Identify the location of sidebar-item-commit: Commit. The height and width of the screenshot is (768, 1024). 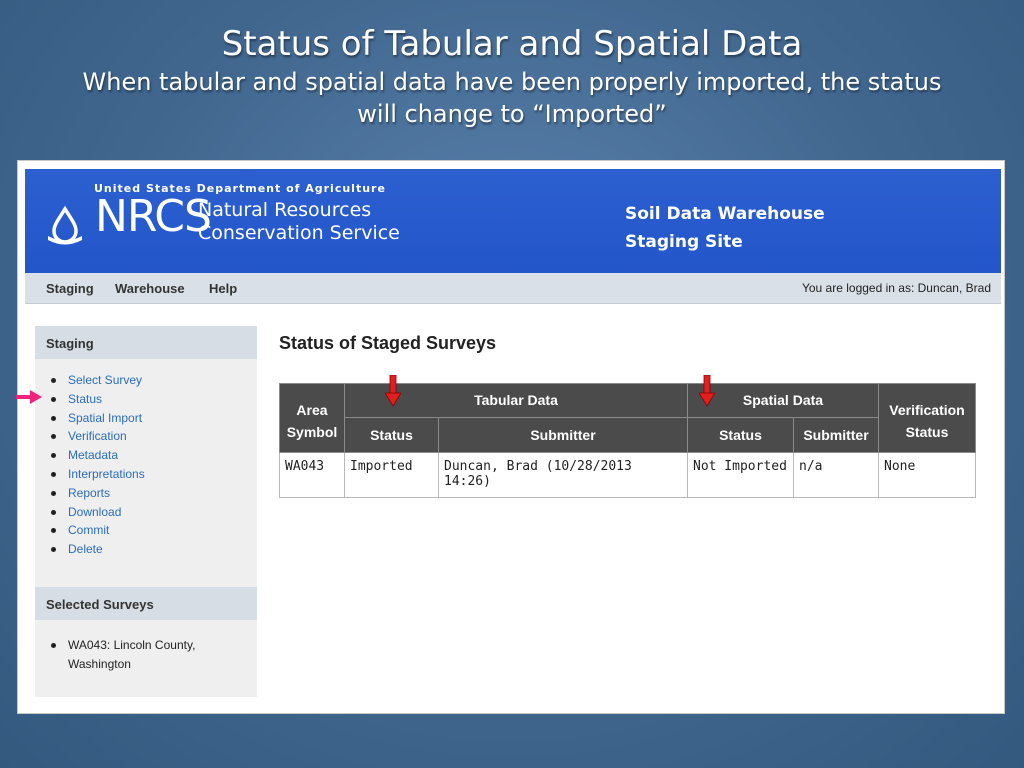
(98, 530).